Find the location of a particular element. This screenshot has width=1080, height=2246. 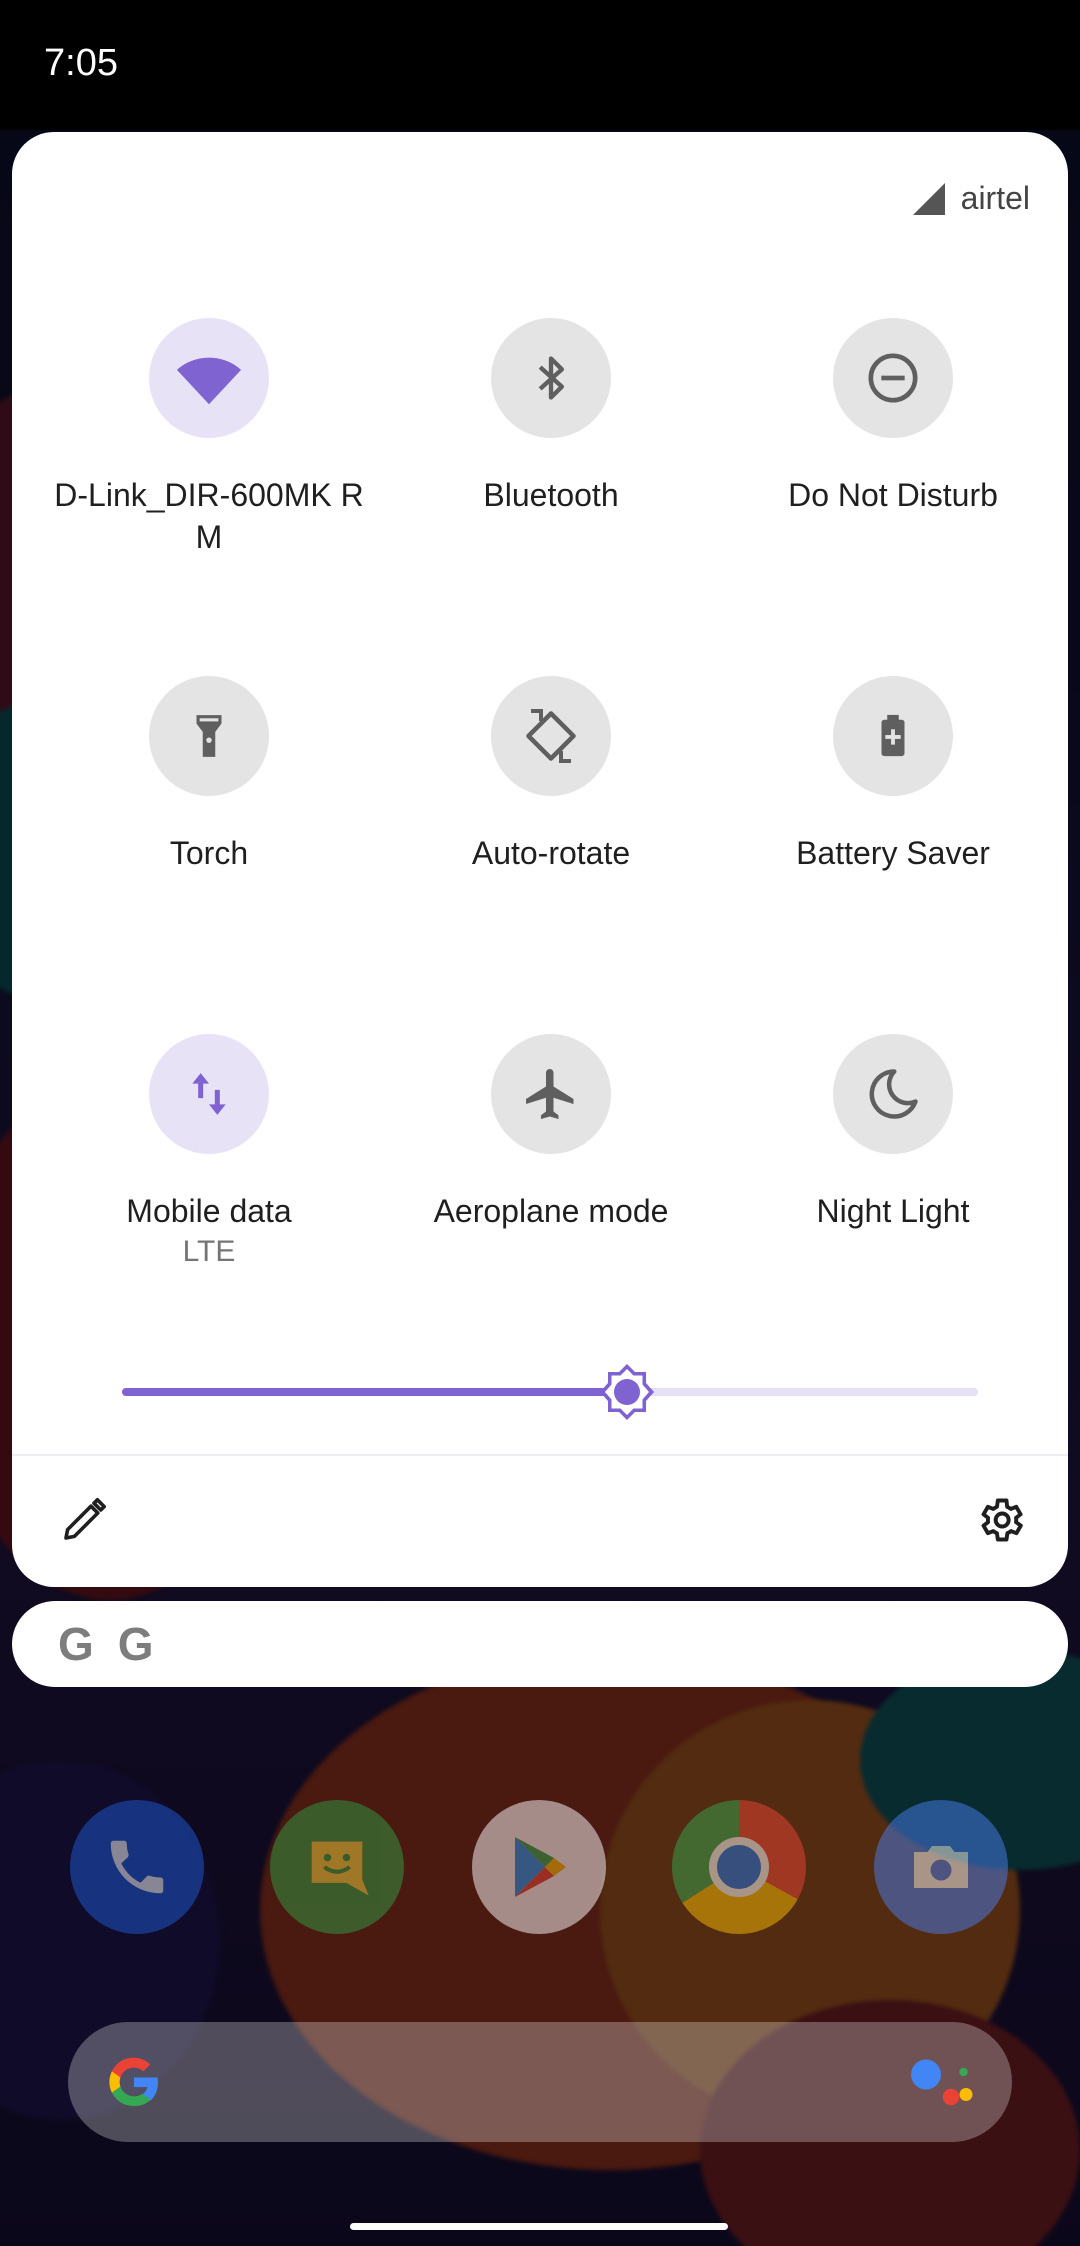

tile-battery-saver: Battery Saver is located at coordinates (893, 775).